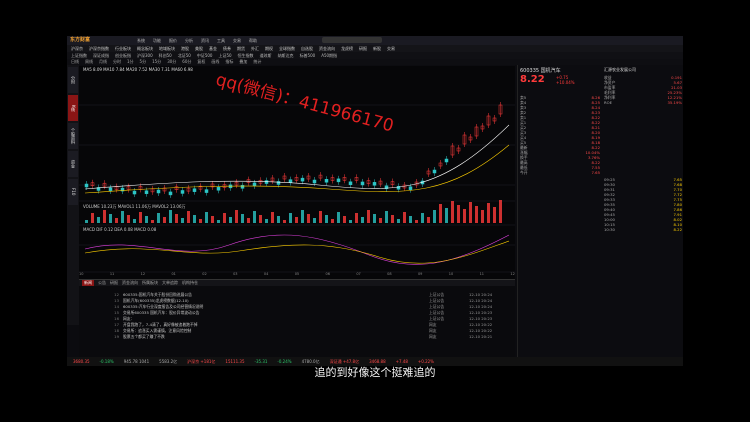 The image size is (750, 422). Describe the element at coordinates (165, 55) in the screenshot. I see `menubar2-item: 科创50` at that location.